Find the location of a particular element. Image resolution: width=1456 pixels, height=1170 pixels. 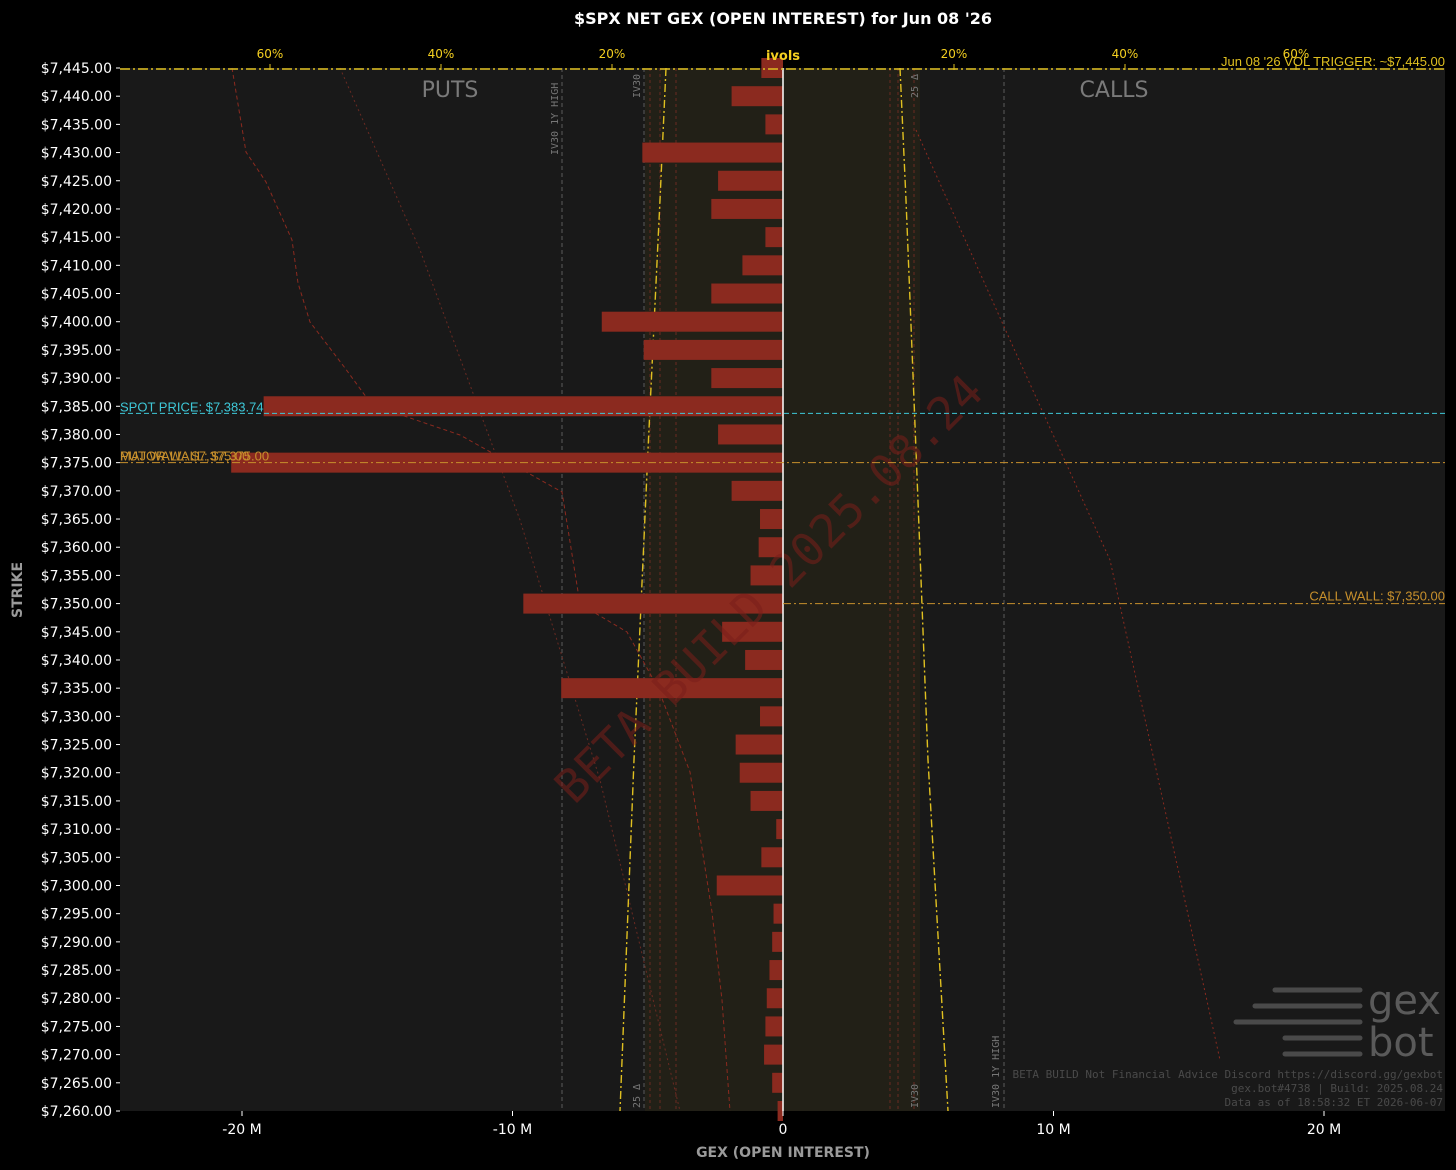

x-tick-label: 20 M is located at coordinates (1324, 1130).